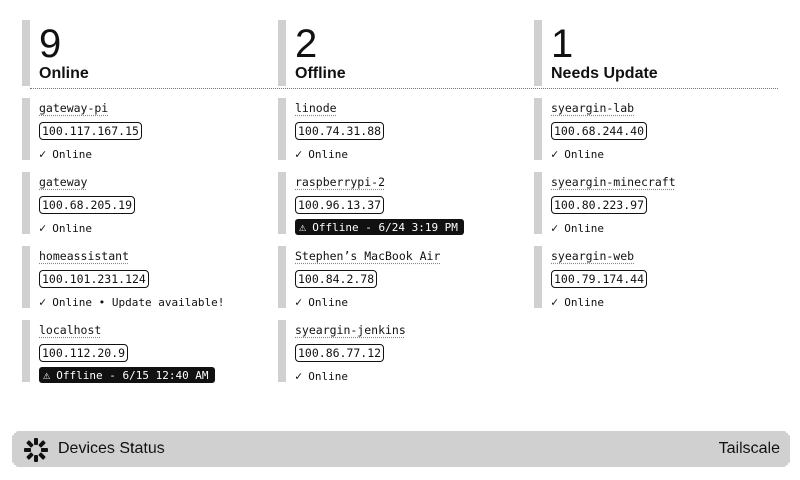 Image resolution: width=800 pixels, height=480 pixels. What do you see at coordinates (70, 330) in the screenshot?
I see `device-name-link: localhost` at bounding box center [70, 330].